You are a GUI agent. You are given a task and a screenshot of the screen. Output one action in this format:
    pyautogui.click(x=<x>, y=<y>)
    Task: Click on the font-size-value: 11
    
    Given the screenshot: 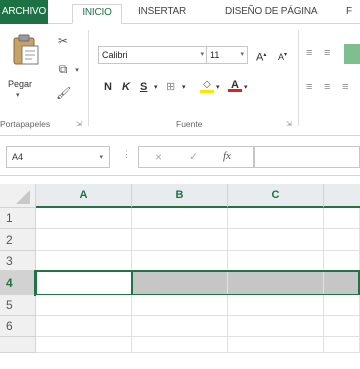 What is the action you would take?
    pyautogui.click(x=215, y=55)
    